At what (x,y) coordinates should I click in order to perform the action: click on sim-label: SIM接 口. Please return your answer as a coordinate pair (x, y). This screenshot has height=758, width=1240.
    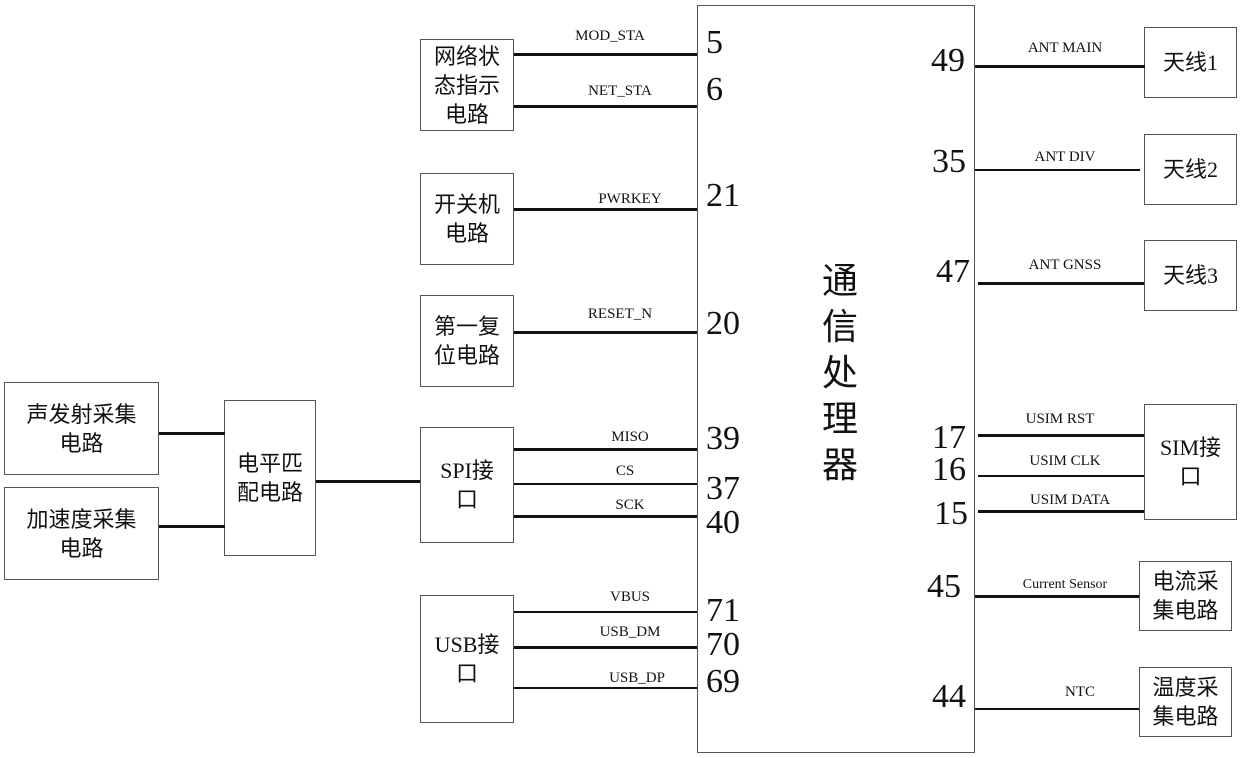
    Looking at the image, I should click on (1190, 462).